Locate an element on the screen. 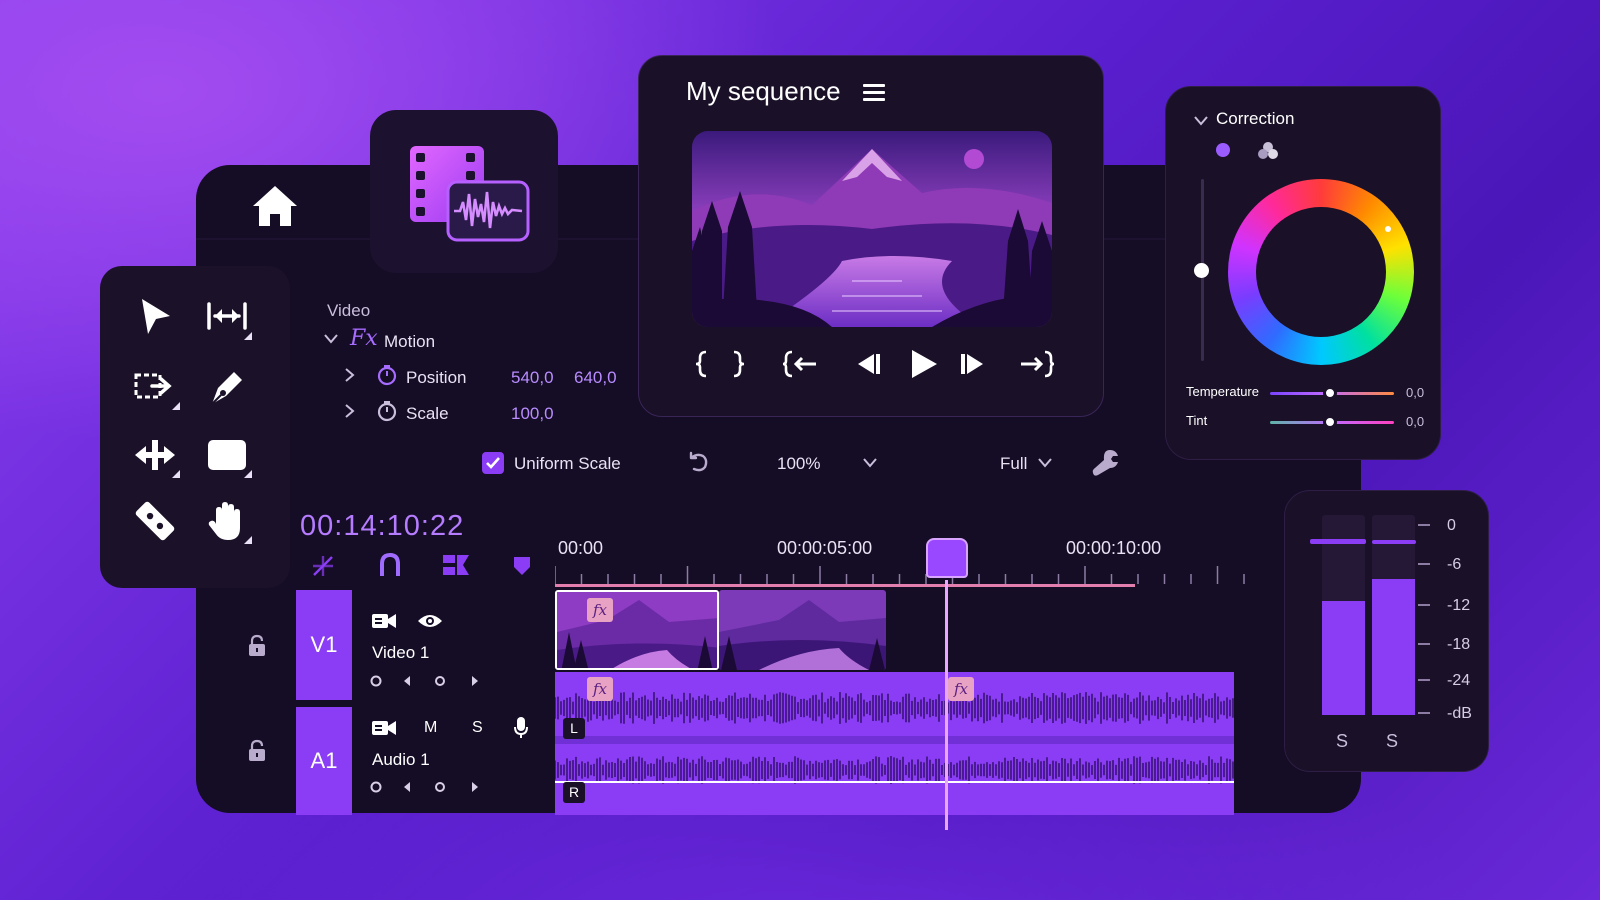 This screenshot has height=900, width=1600. effect-name: Motion is located at coordinates (410, 341).